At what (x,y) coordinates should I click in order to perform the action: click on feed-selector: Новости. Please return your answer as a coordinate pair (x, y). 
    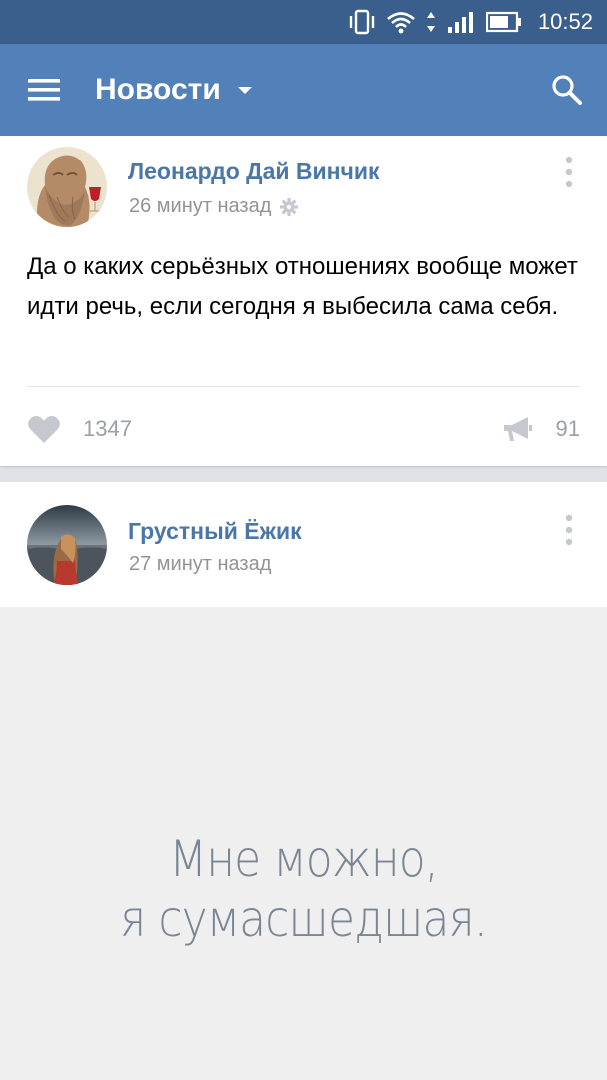
    Looking at the image, I should click on (174, 90).